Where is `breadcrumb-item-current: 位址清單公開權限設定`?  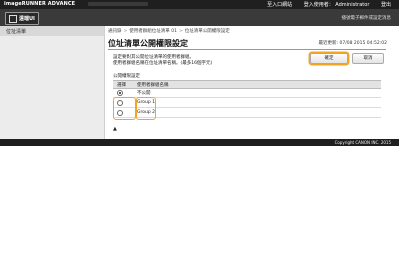 breadcrumb-item-current: 位址清單公開權限設定 is located at coordinates (207, 31).